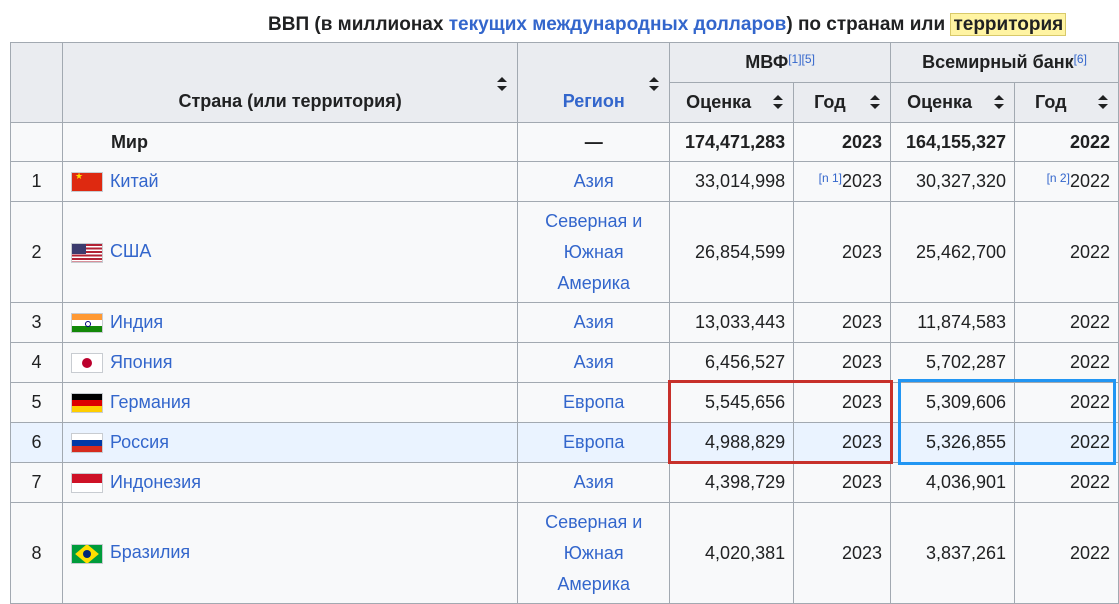 The image size is (1119, 604). I want to click on caption-text-2: ) по странам или, so click(868, 24).